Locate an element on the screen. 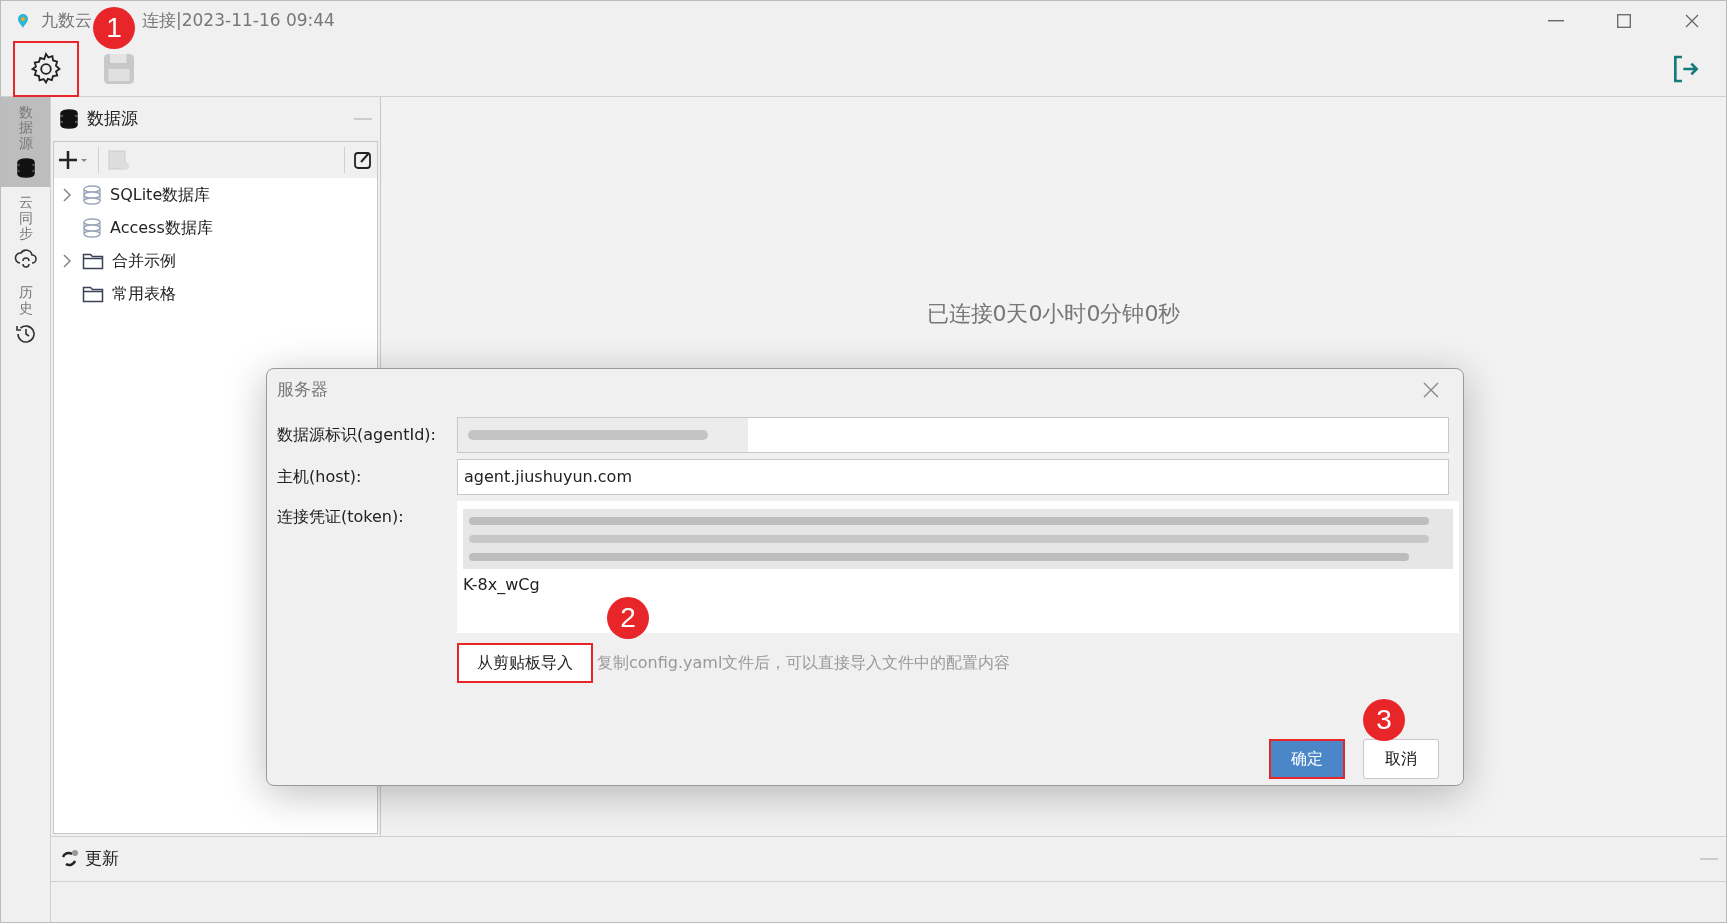 The image size is (1727, 923). settings-button is located at coordinates (46, 68).